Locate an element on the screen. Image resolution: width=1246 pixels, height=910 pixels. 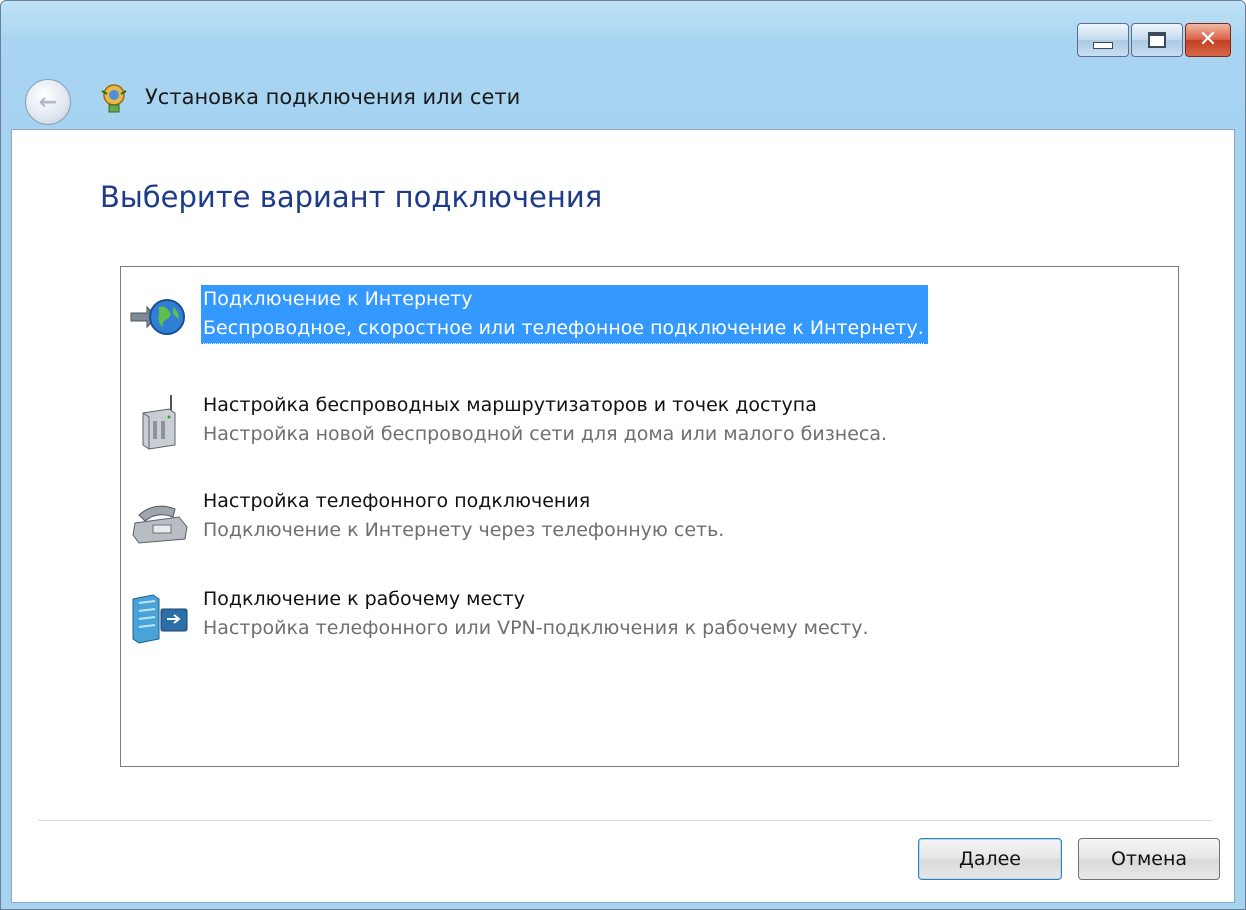
next-button: Далее is located at coordinates (990, 859).